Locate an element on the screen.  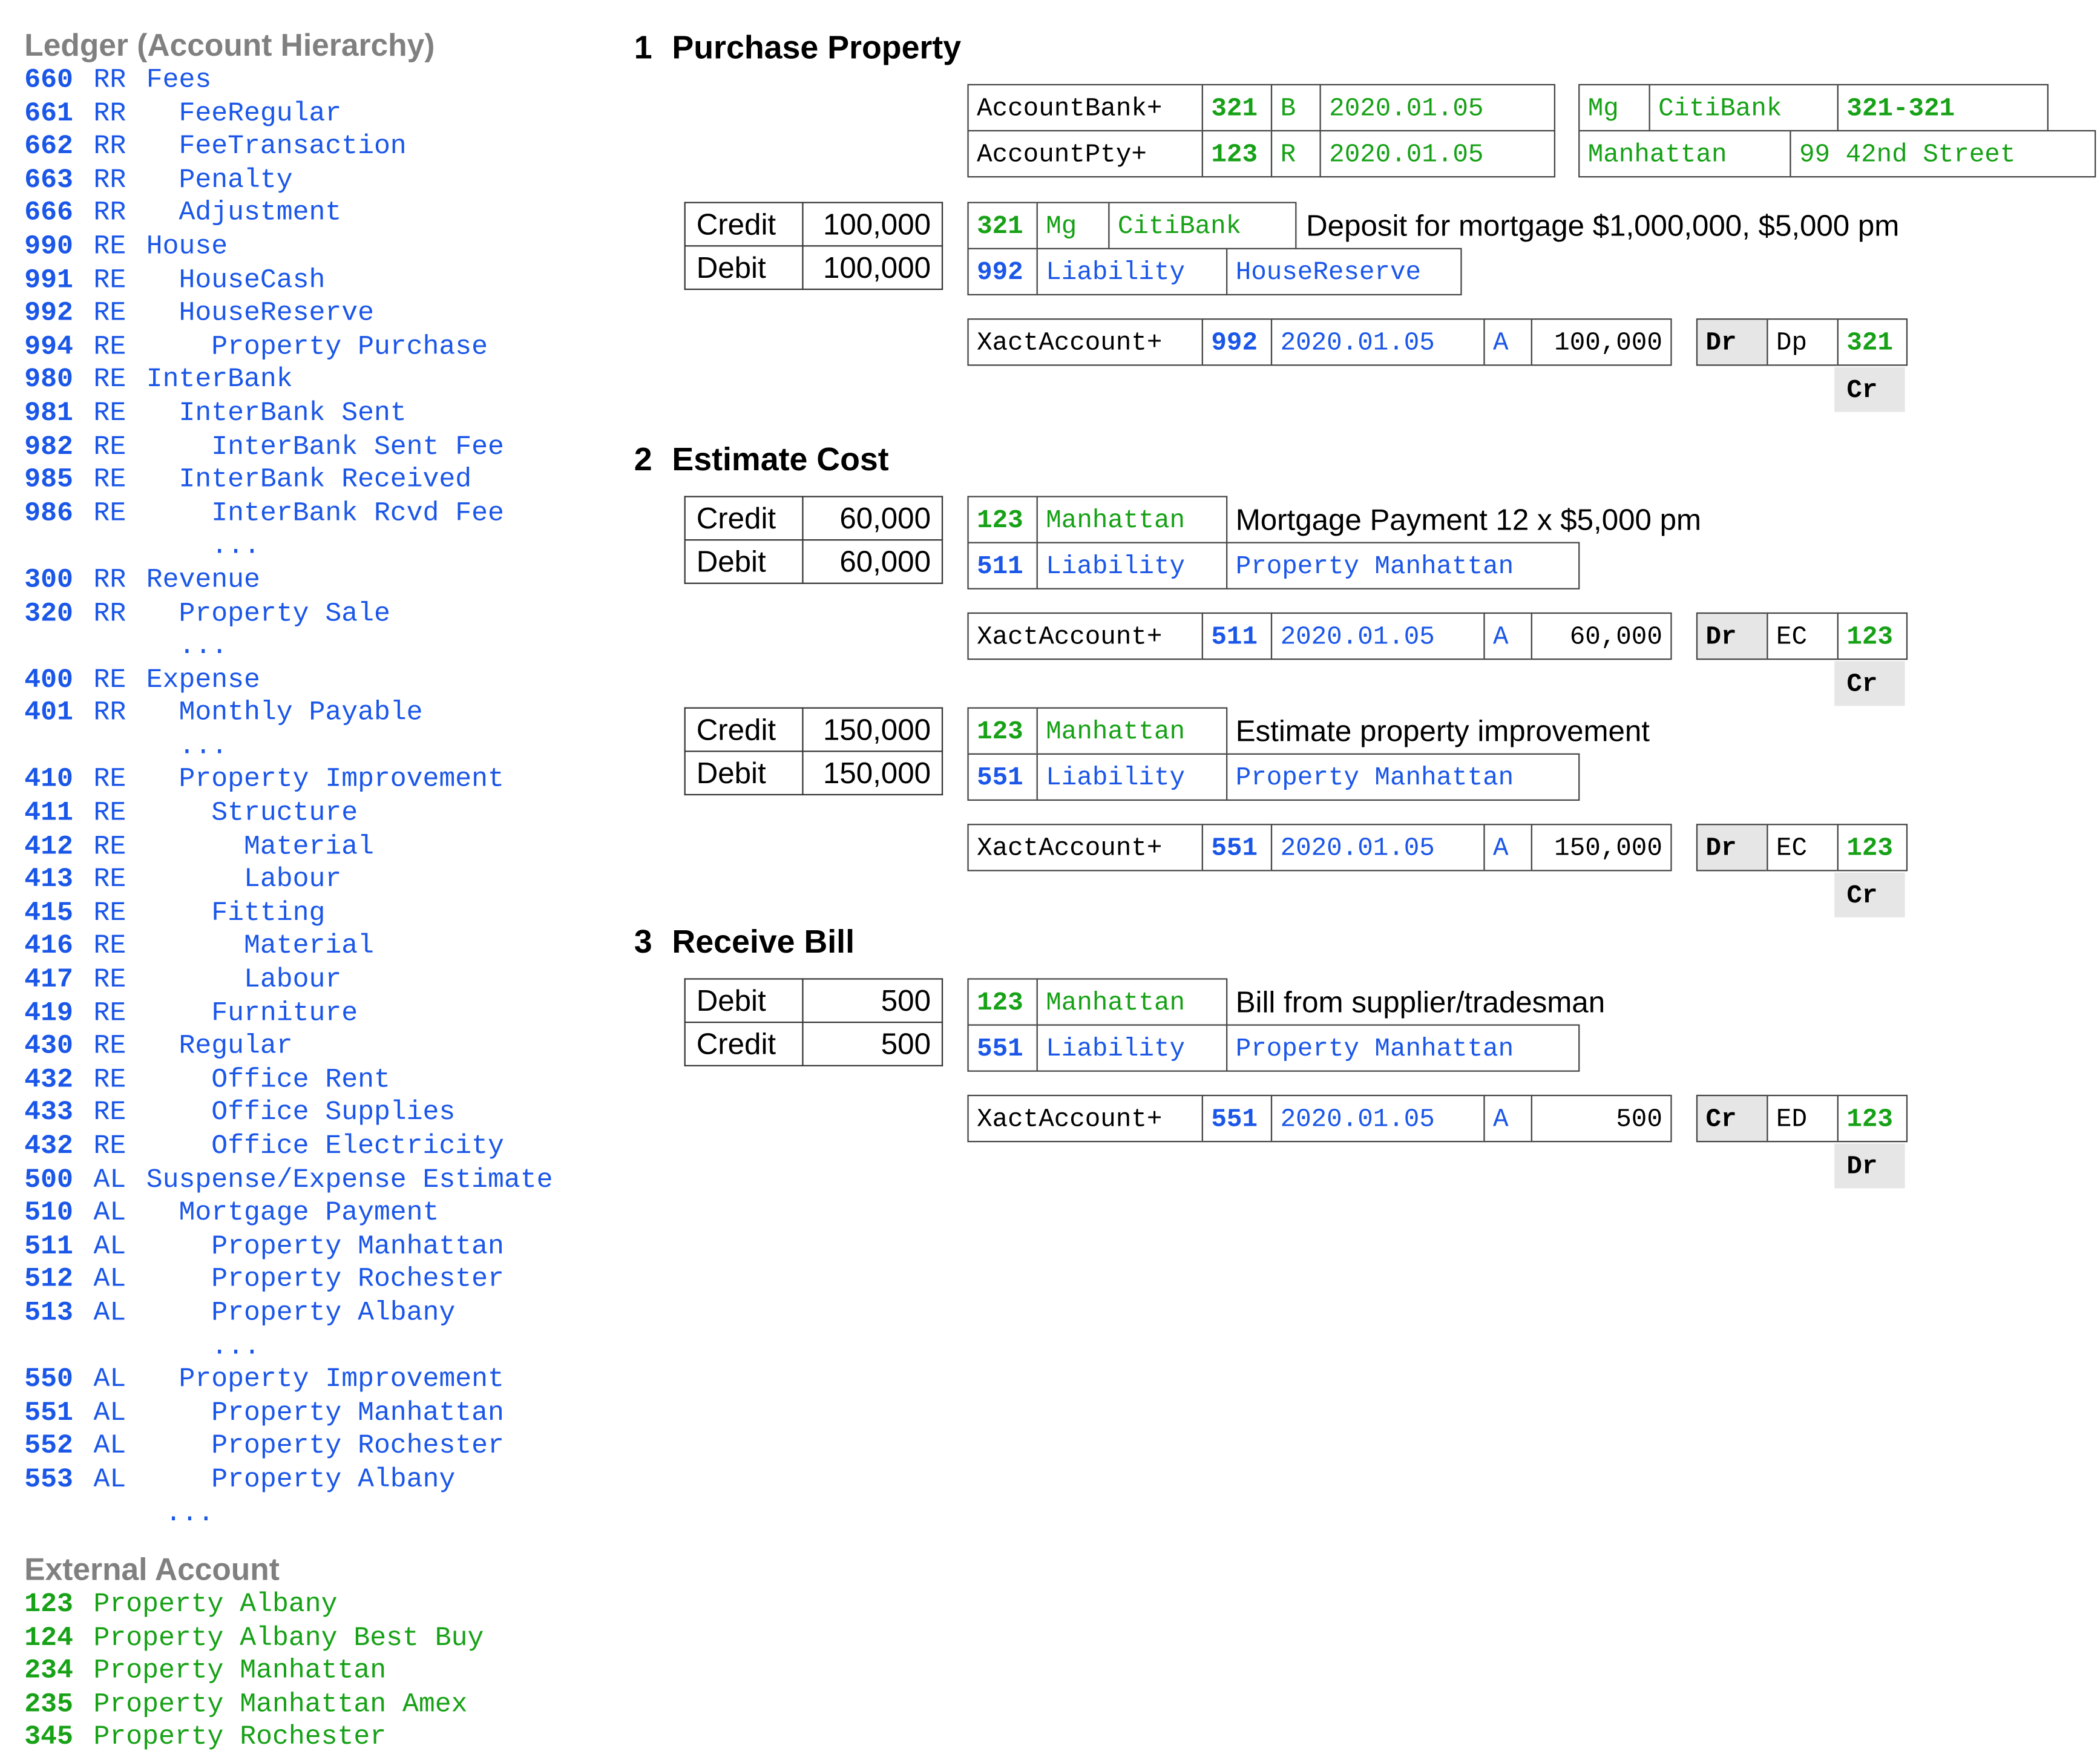
ledger-code: 416 is located at coordinates (48, 947).